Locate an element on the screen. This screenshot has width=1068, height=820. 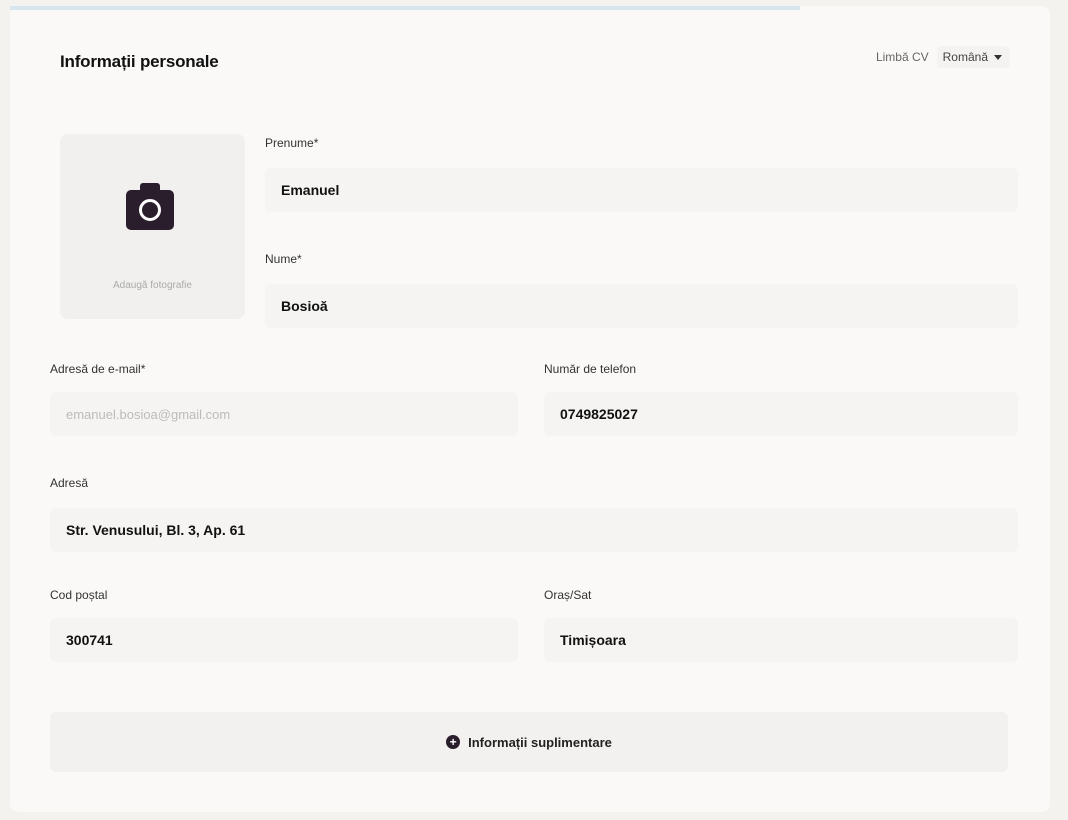
first-name-label: Prenume* is located at coordinates (292, 143).